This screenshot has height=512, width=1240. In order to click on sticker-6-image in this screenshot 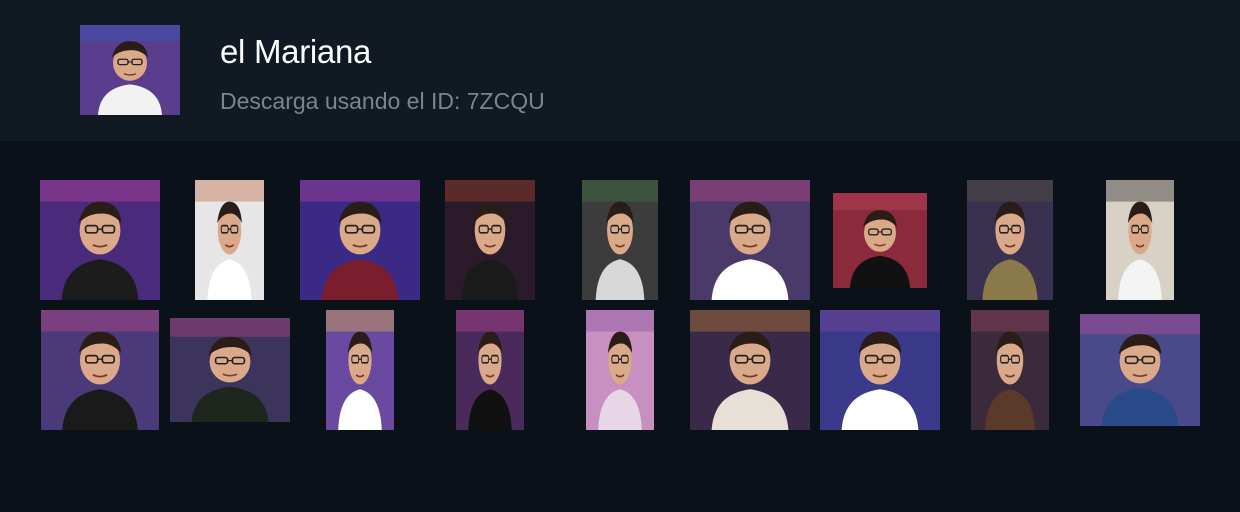, I will do `click(750, 240)`.